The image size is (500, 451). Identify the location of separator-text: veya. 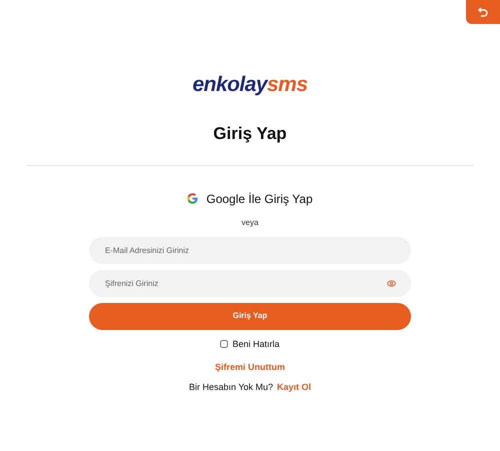
(250, 222).